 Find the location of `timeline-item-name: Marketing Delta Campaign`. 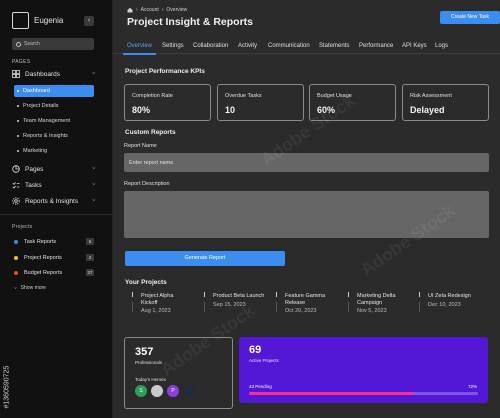

timeline-item-name: Marketing Delta Campaign is located at coordinates (376, 299).